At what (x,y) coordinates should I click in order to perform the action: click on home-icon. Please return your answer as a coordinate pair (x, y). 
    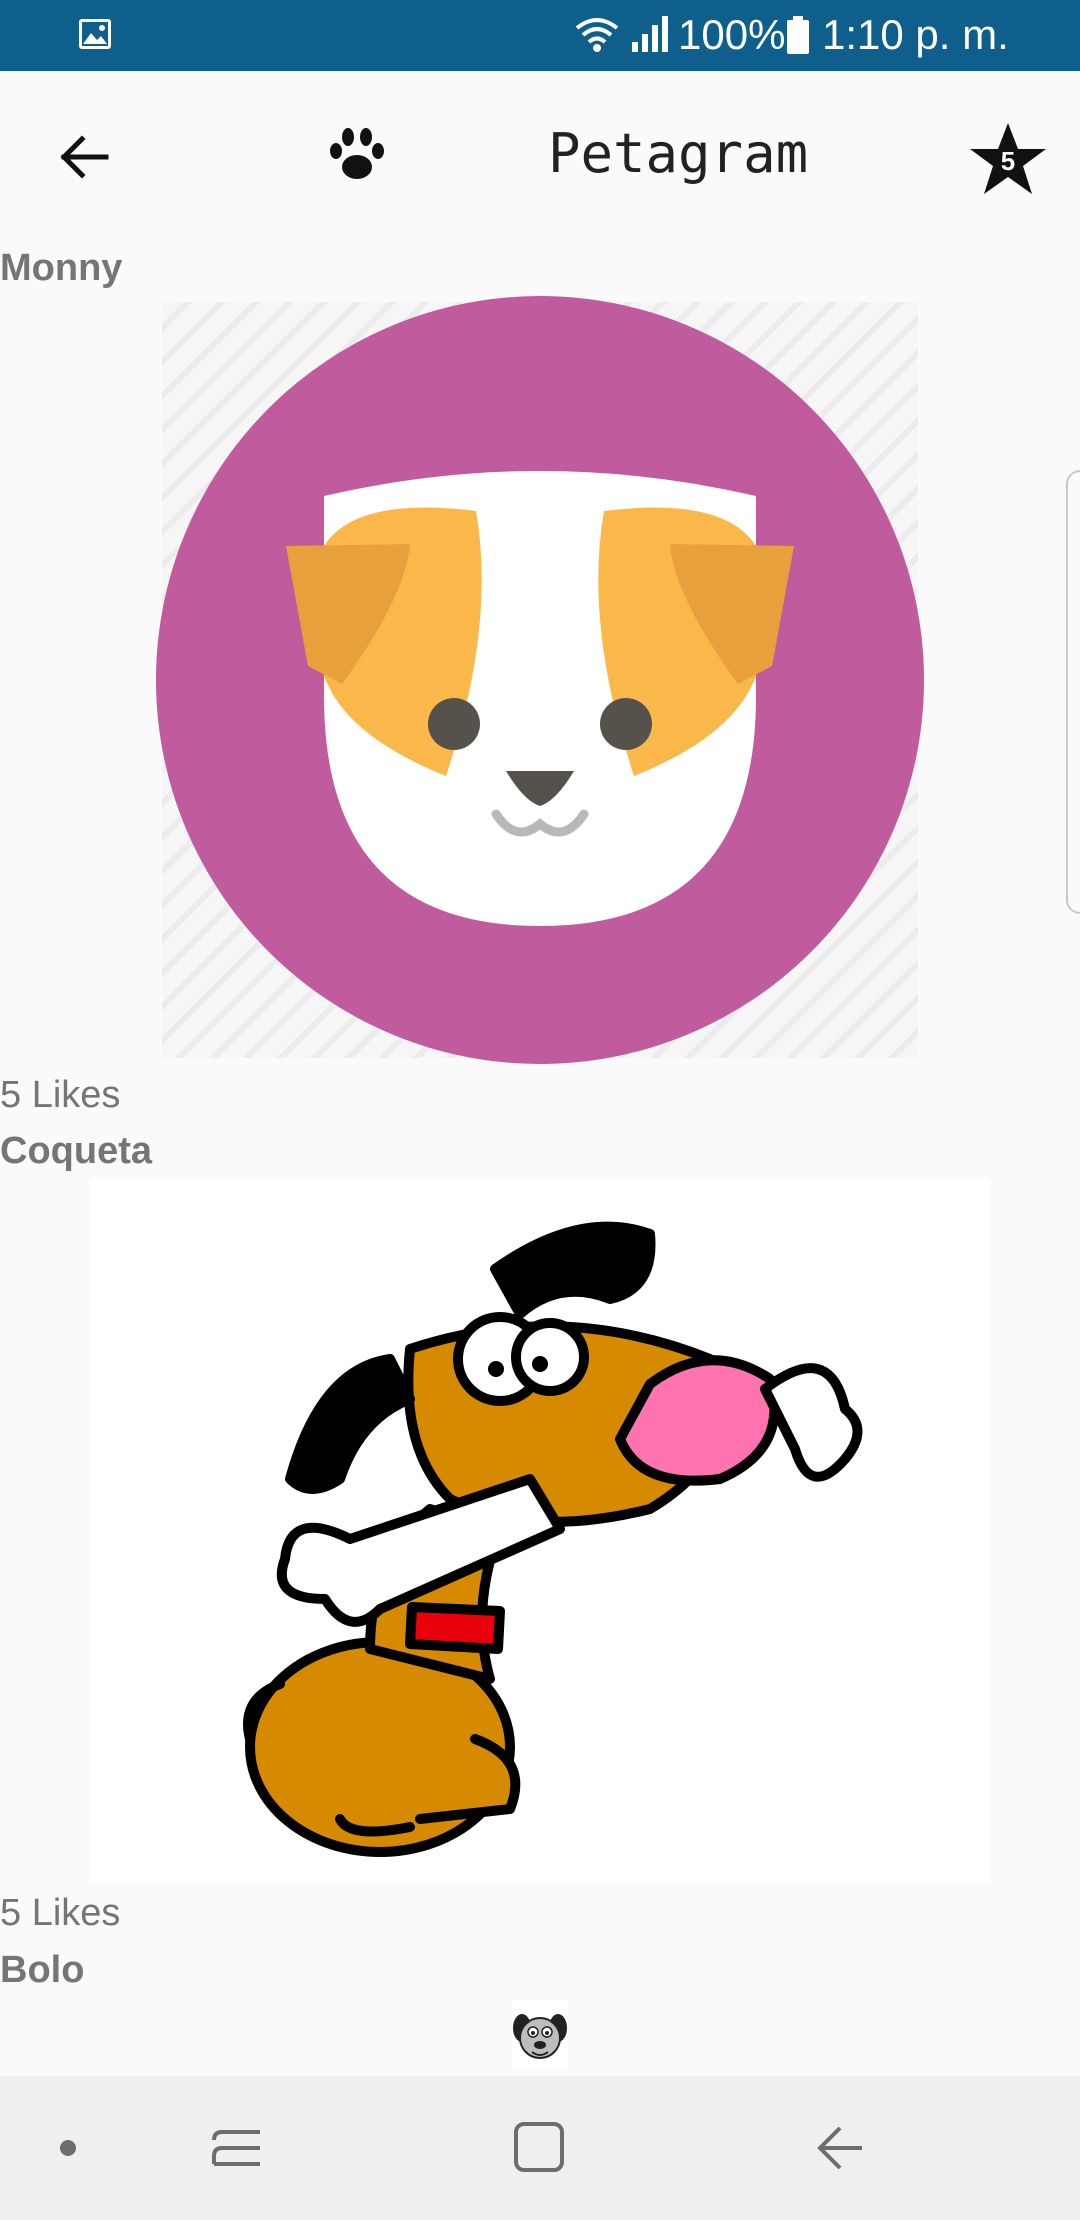
    Looking at the image, I should click on (540, 2148).